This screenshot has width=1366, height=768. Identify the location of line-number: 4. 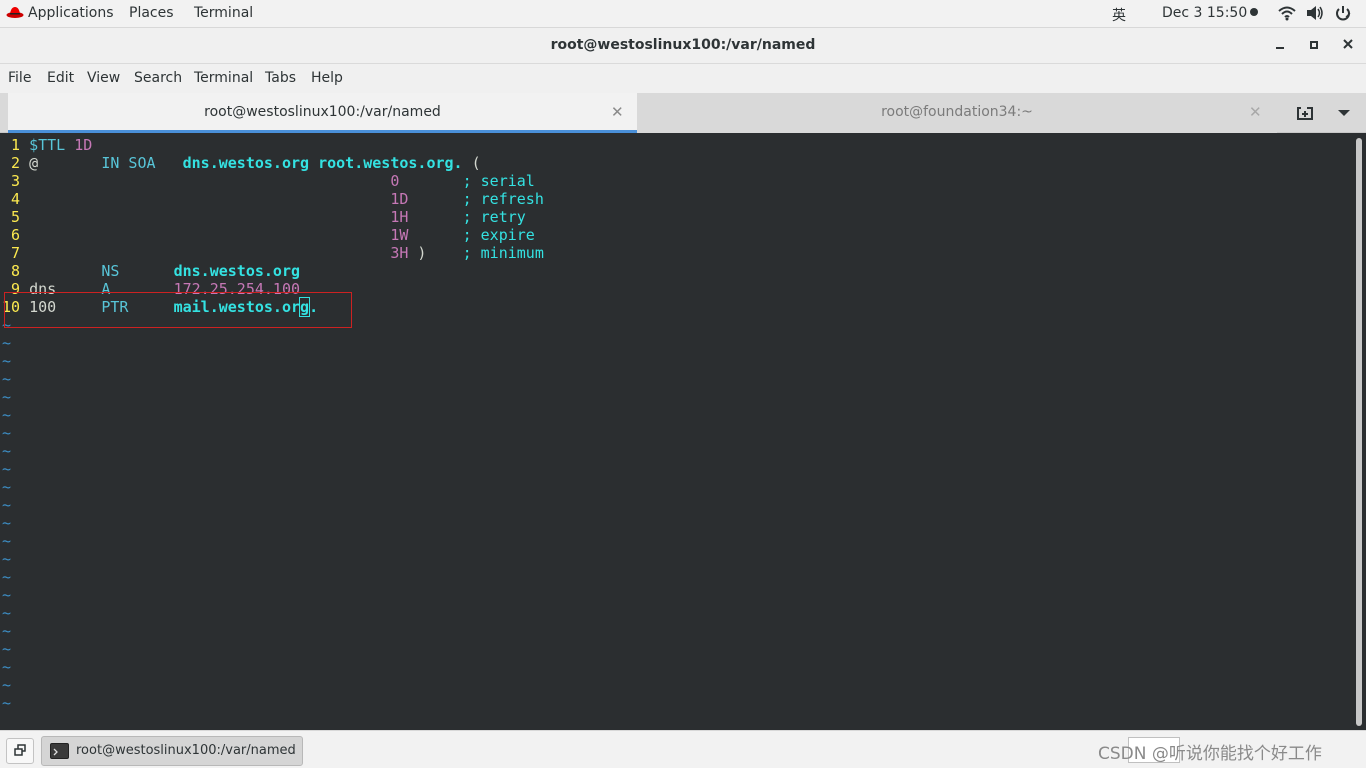
(16, 199).